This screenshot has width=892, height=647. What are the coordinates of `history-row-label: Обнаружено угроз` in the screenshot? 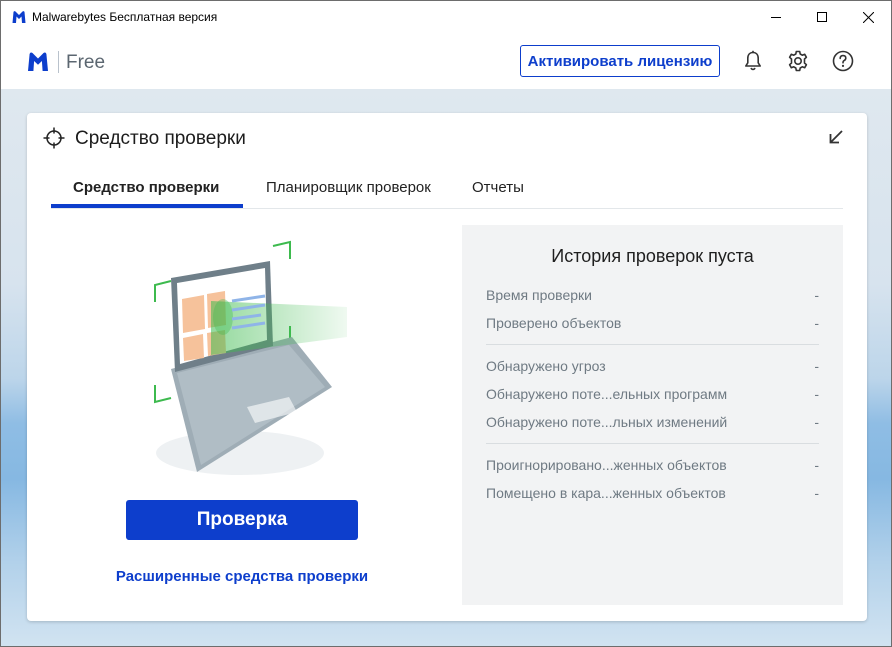 It's located at (546, 366).